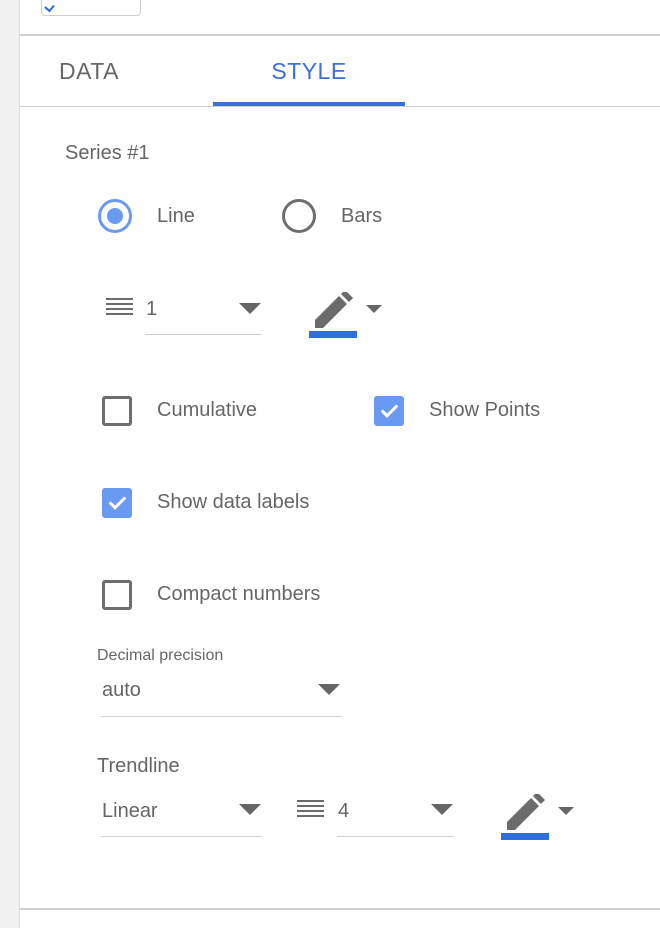  I want to click on check-icon, so click(49, 7).